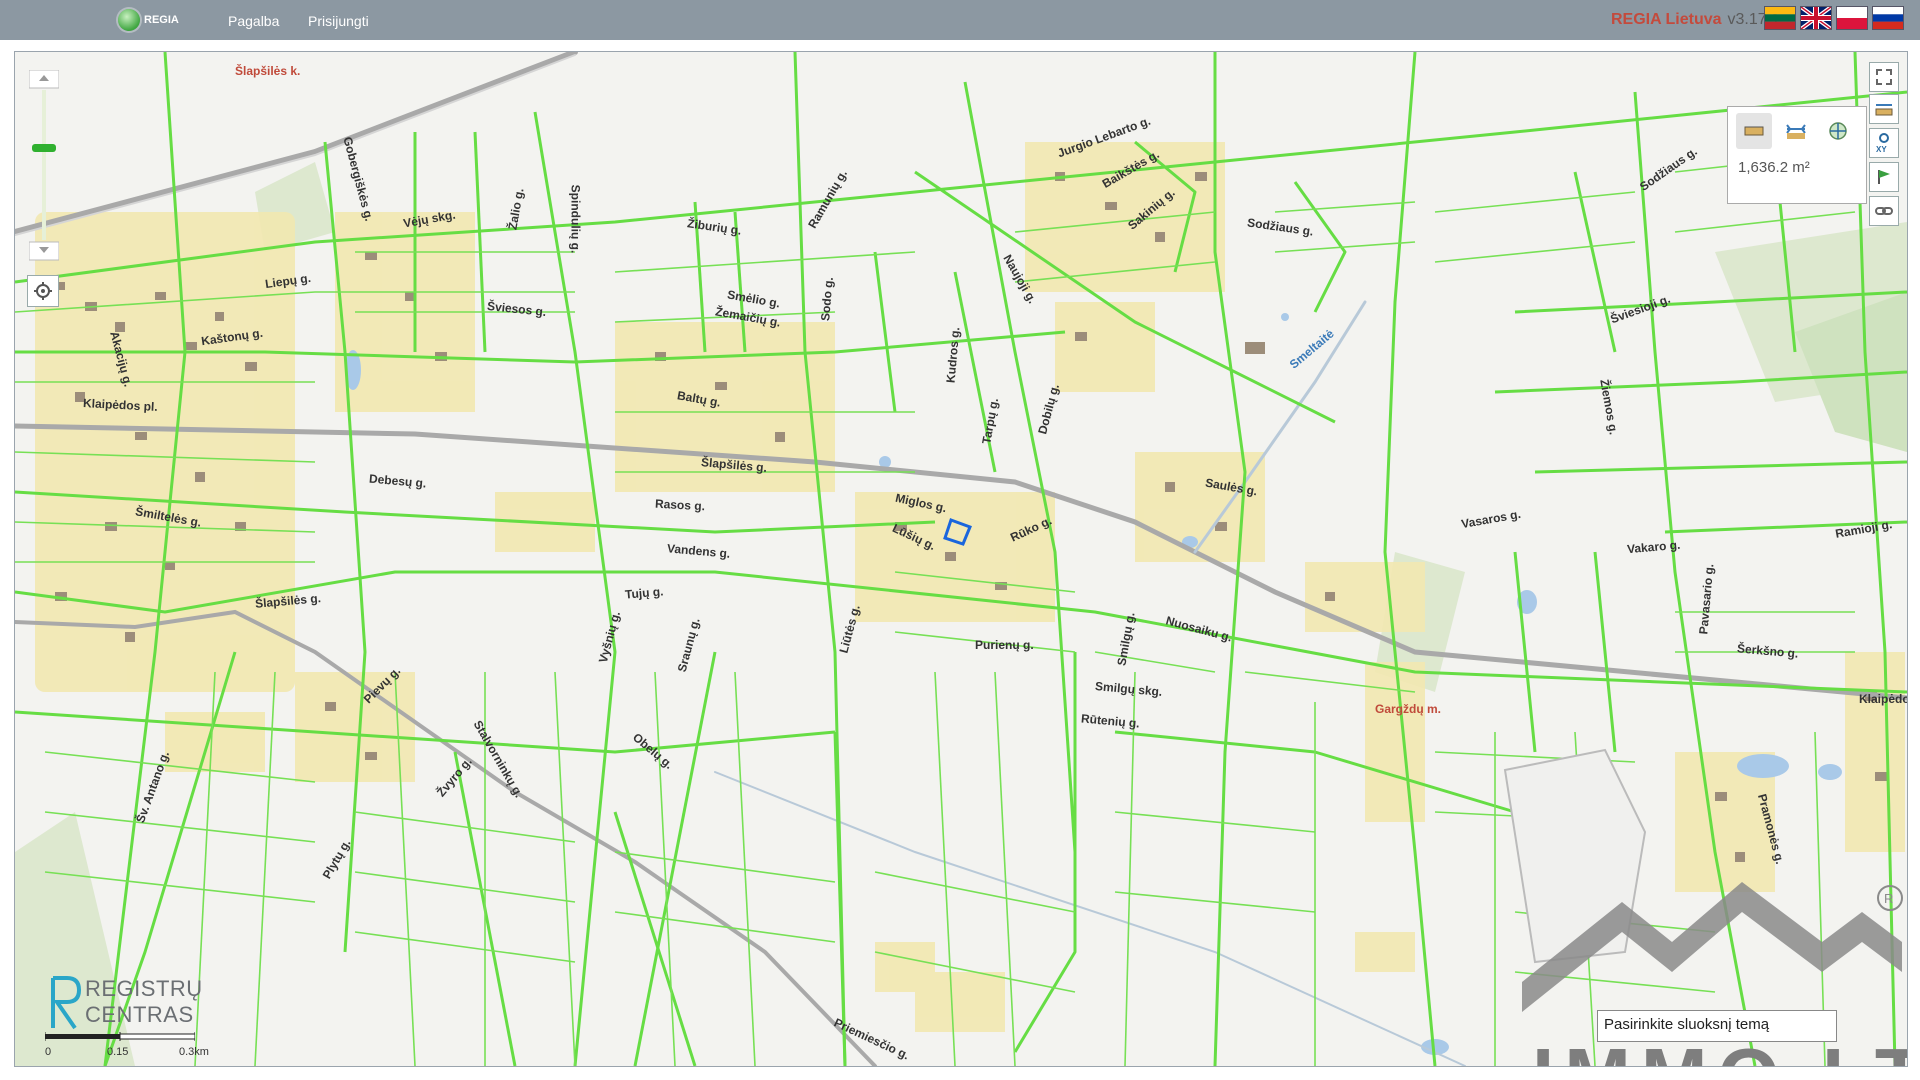 The width and height of the screenshot is (1920, 1080). What do you see at coordinates (44, 165) in the screenshot?
I see `zoom-control` at bounding box center [44, 165].